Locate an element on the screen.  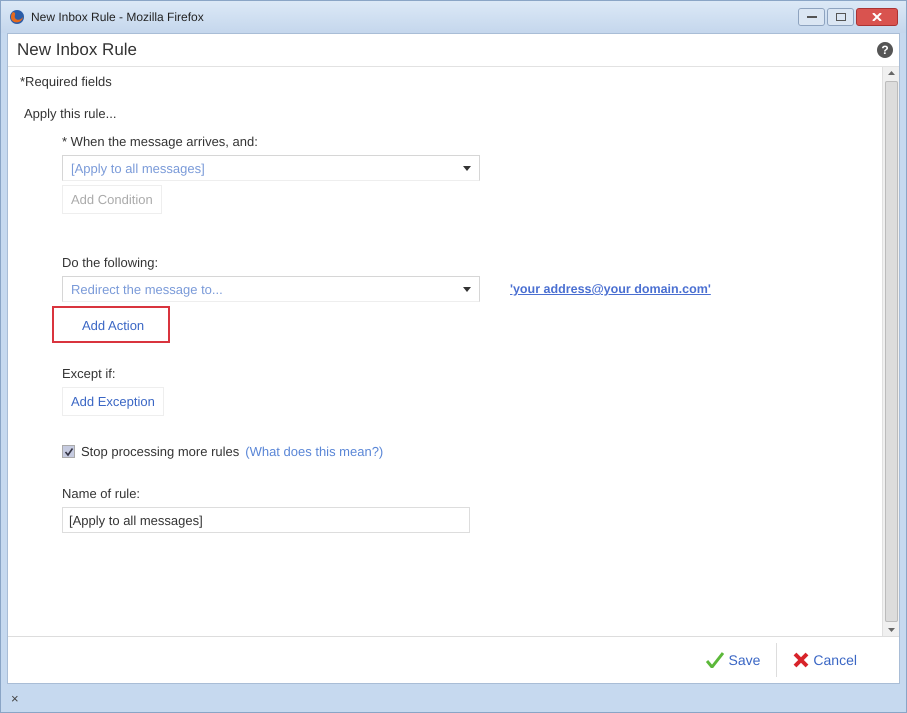
save-button: Save is located at coordinates (733, 660).